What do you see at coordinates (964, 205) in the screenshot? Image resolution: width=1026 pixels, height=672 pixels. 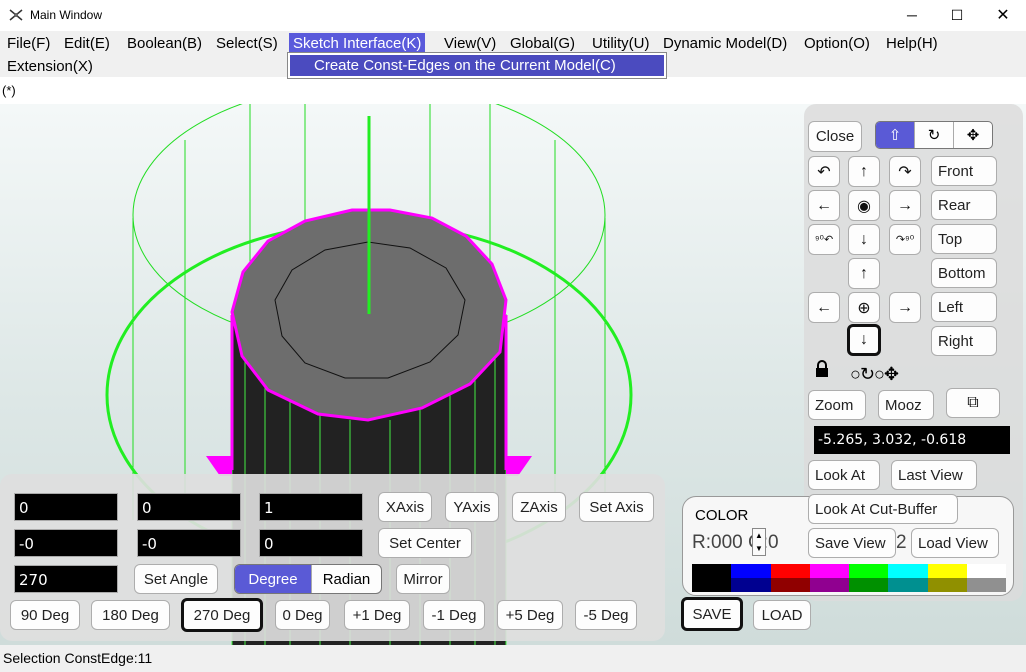 I see `view-rear-button: Rear` at bounding box center [964, 205].